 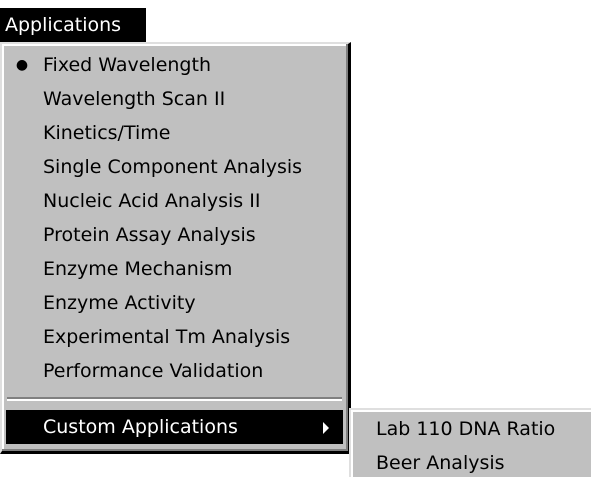 What do you see at coordinates (466, 429) in the screenshot?
I see `submenu-item-label: Lab 110 DNA Ratio` at bounding box center [466, 429].